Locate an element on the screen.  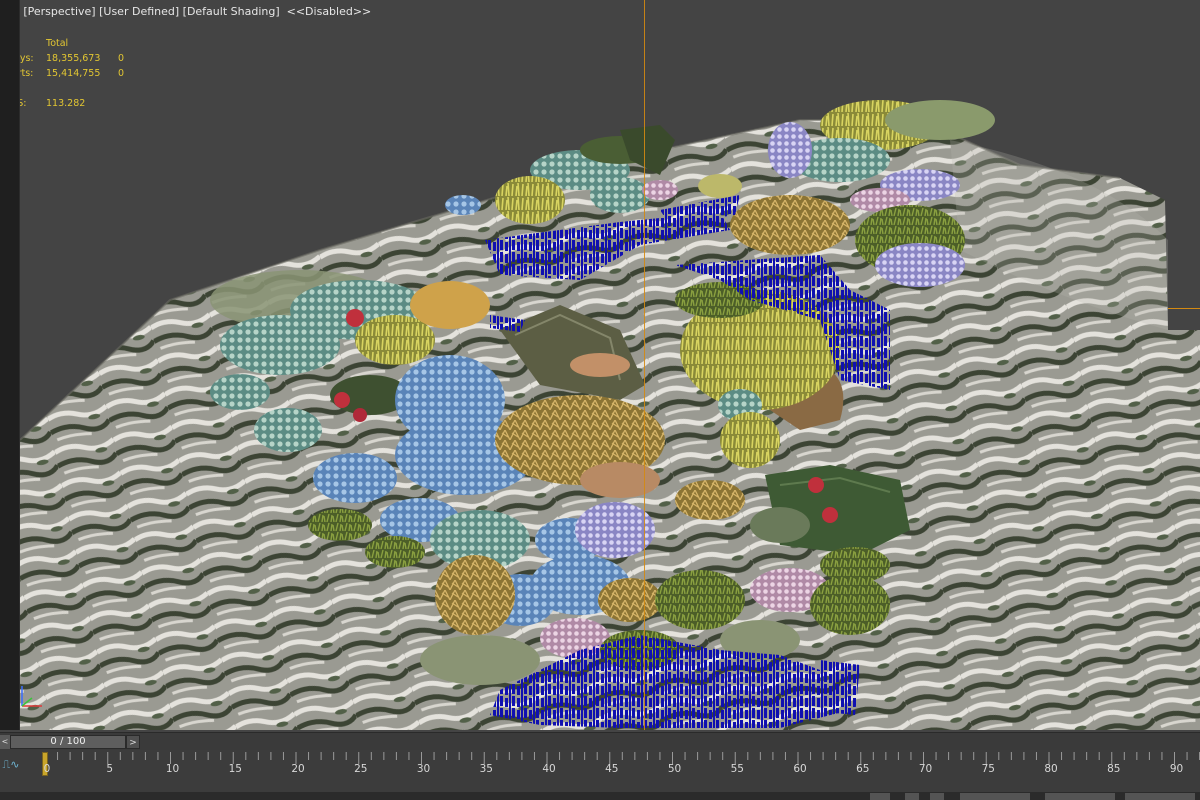
viewport-view-menu: [Perspective] is located at coordinates (59, 11).